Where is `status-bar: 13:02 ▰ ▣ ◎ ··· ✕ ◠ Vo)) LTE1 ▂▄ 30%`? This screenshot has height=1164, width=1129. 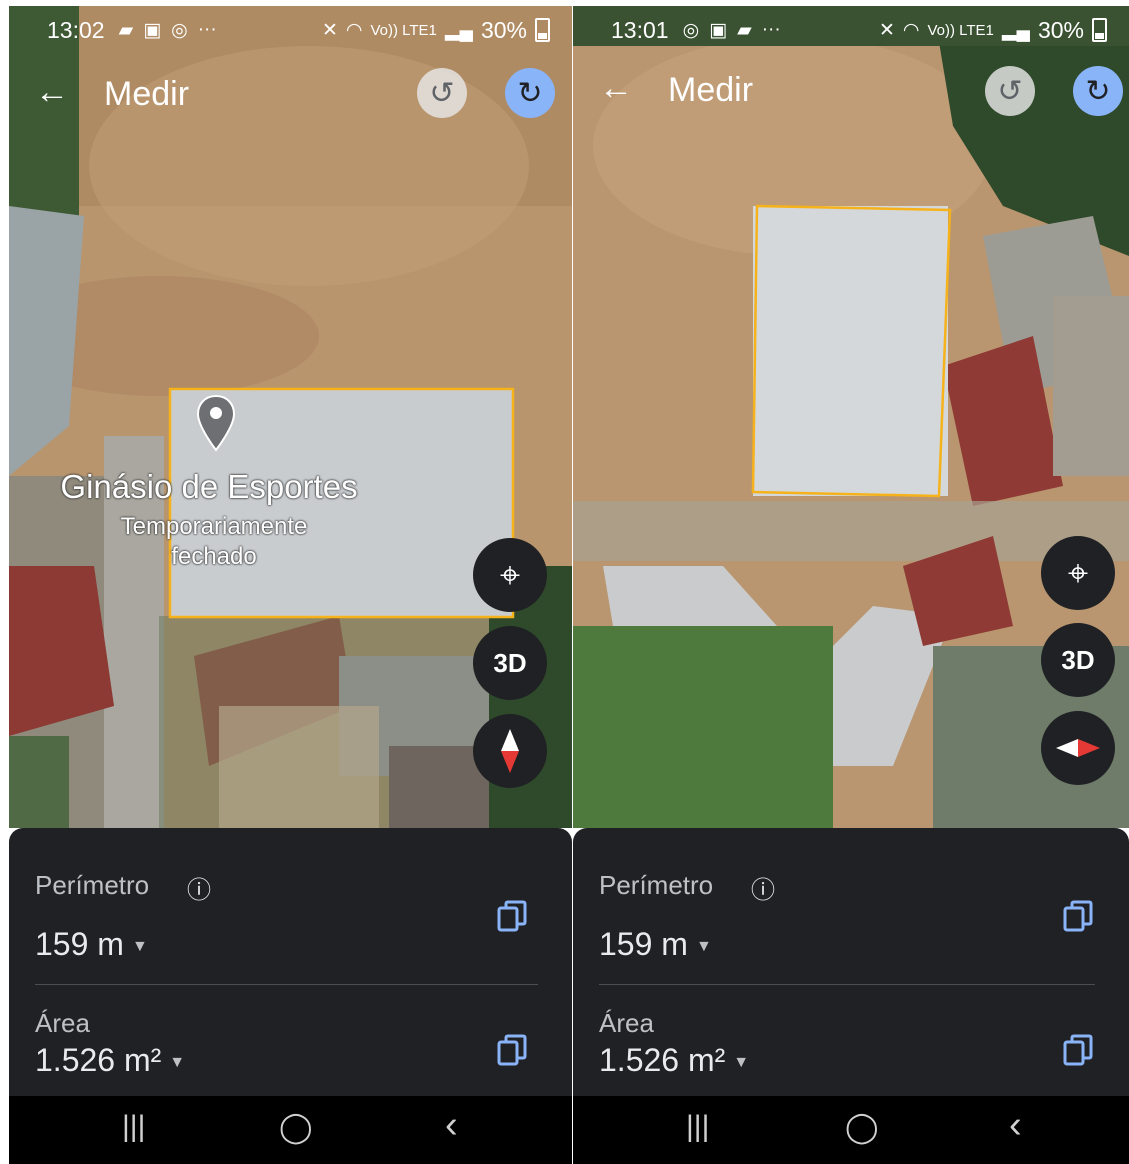 status-bar: 13:02 ▰ ▣ ◎ ··· ✕ ◠ Vo)) LTE1 ▂▄ 30% is located at coordinates (290, 30).